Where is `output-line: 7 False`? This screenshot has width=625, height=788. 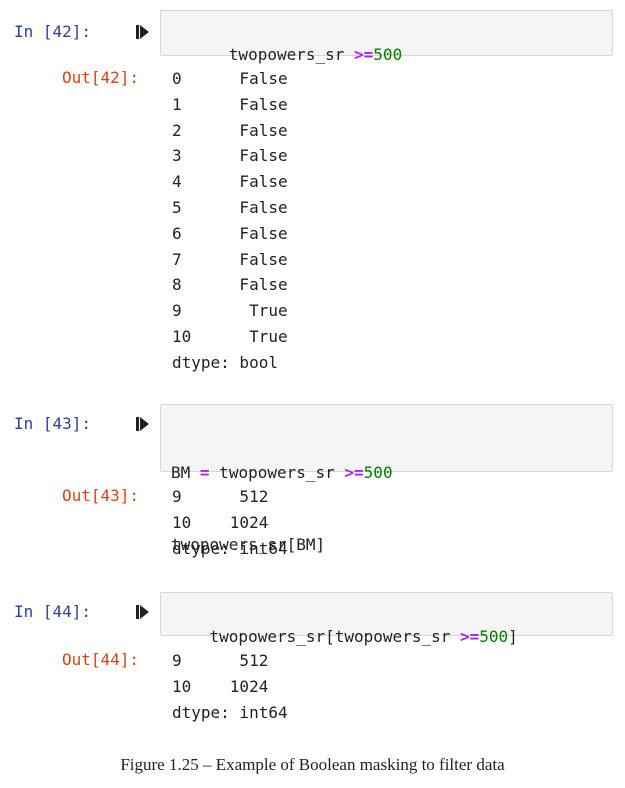
output-line: 7 False is located at coordinates (230, 259).